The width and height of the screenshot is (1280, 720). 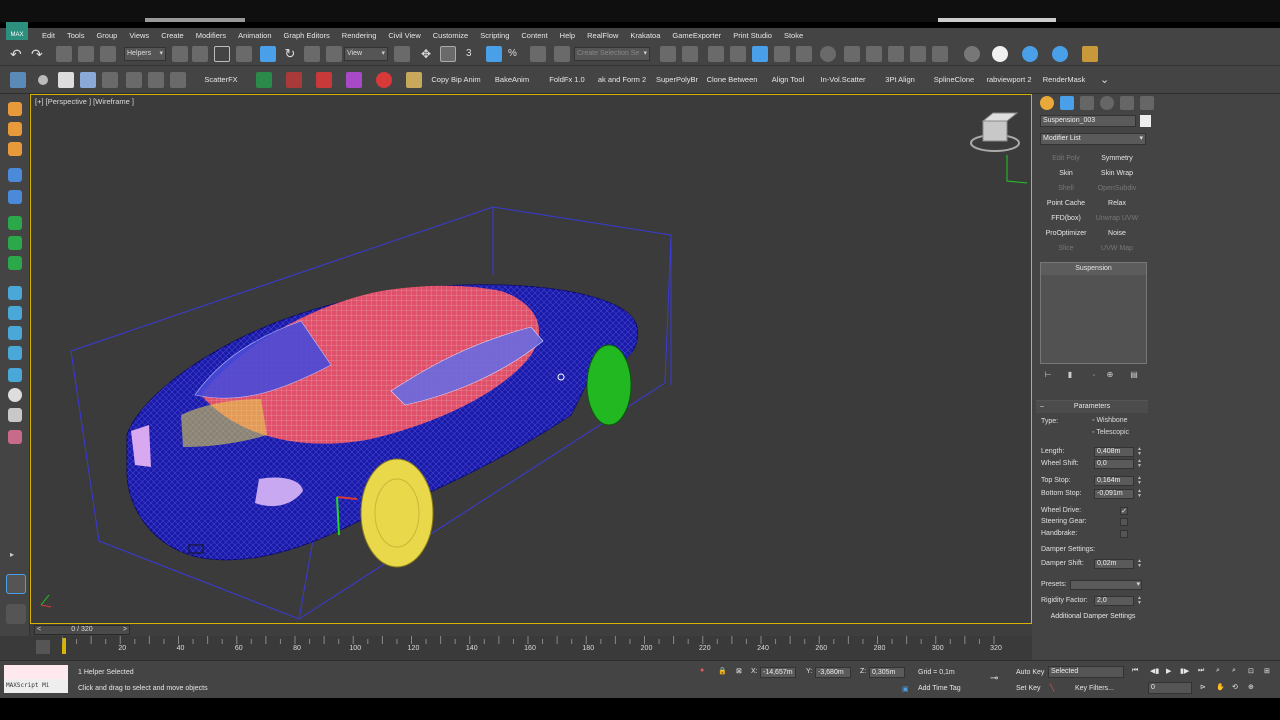 I want to click on lock-selection-icon: 🔒, so click(x=722, y=671).